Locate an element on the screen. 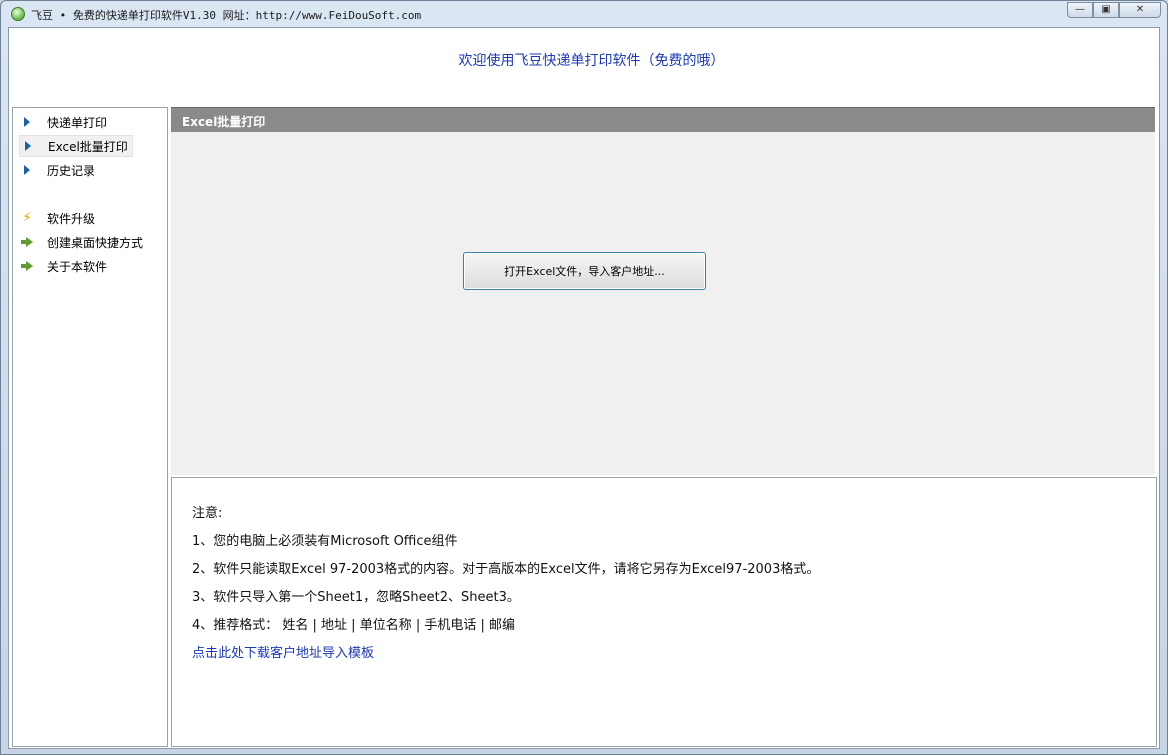 This screenshot has width=1168, height=755. sidebar-item-about: 关于本软件 is located at coordinates (65, 266).